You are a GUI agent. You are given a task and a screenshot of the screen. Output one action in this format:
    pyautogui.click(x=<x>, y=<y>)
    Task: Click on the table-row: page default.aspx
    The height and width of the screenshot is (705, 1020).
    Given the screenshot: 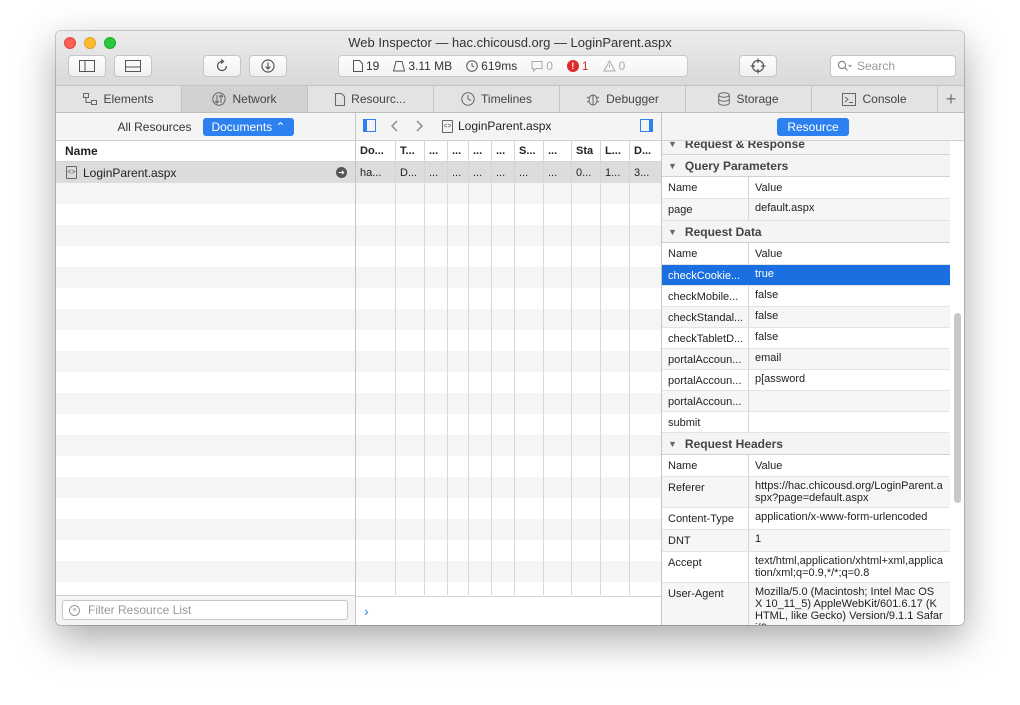 What is the action you would take?
    pyautogui.click(x=806, y=210)
    